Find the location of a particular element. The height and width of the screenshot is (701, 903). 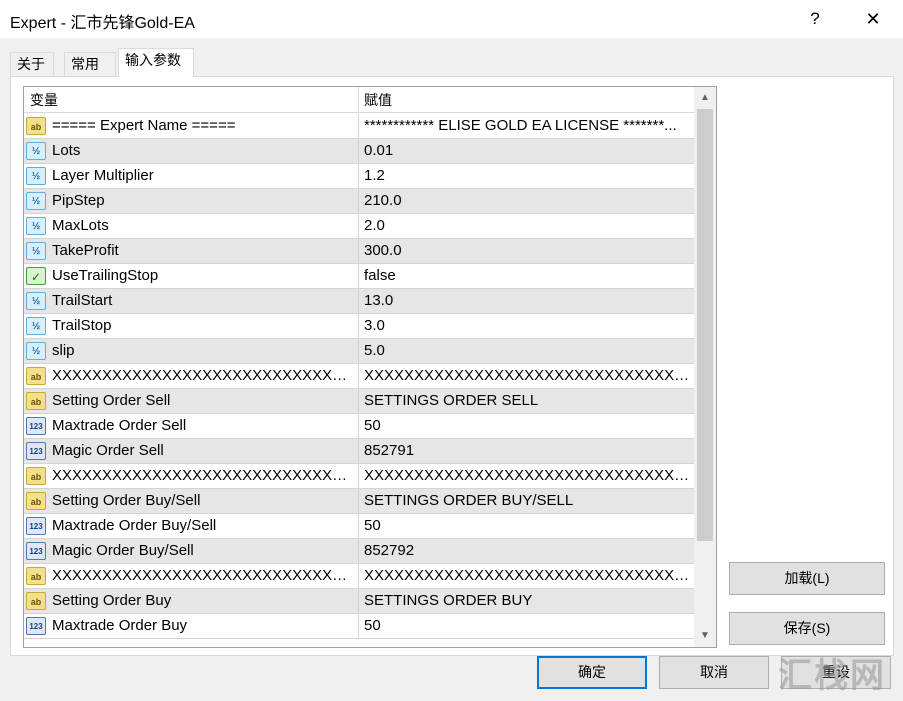

parameter-value: 5.0 is located at coordinates (527, 351).